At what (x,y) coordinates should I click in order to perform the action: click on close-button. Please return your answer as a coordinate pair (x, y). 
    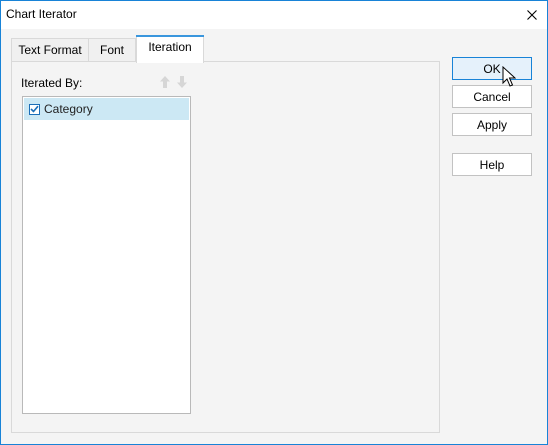
    Looking at the image, I should click on (532, 15).